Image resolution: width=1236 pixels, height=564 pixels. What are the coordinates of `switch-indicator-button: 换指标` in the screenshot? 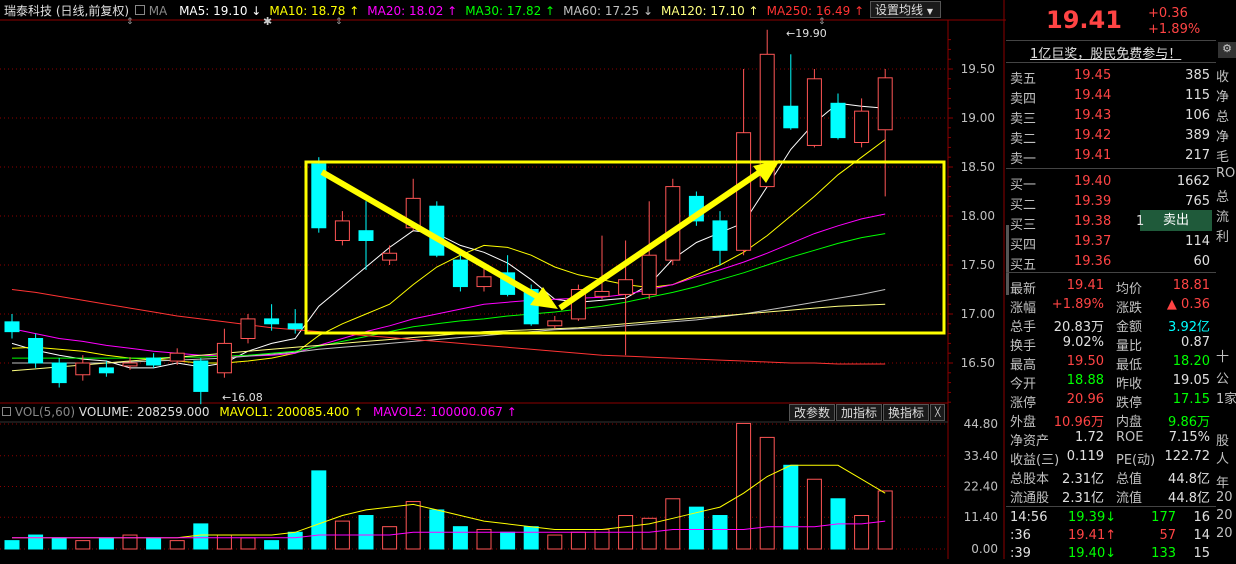 It's located at (906, 412).